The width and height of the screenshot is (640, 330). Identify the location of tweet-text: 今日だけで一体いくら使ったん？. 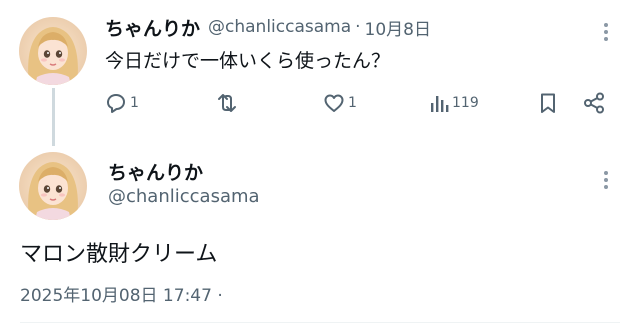
(248, 61).